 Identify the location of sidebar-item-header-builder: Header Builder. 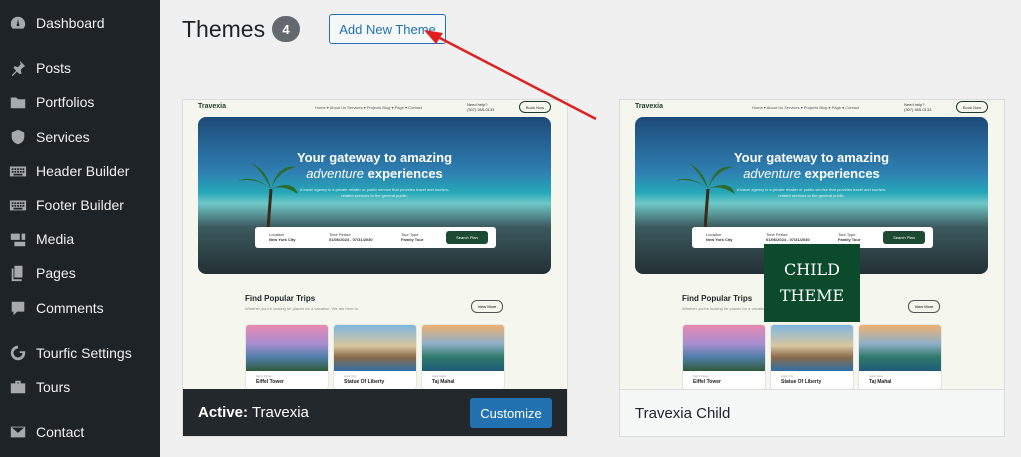
(80, 171).